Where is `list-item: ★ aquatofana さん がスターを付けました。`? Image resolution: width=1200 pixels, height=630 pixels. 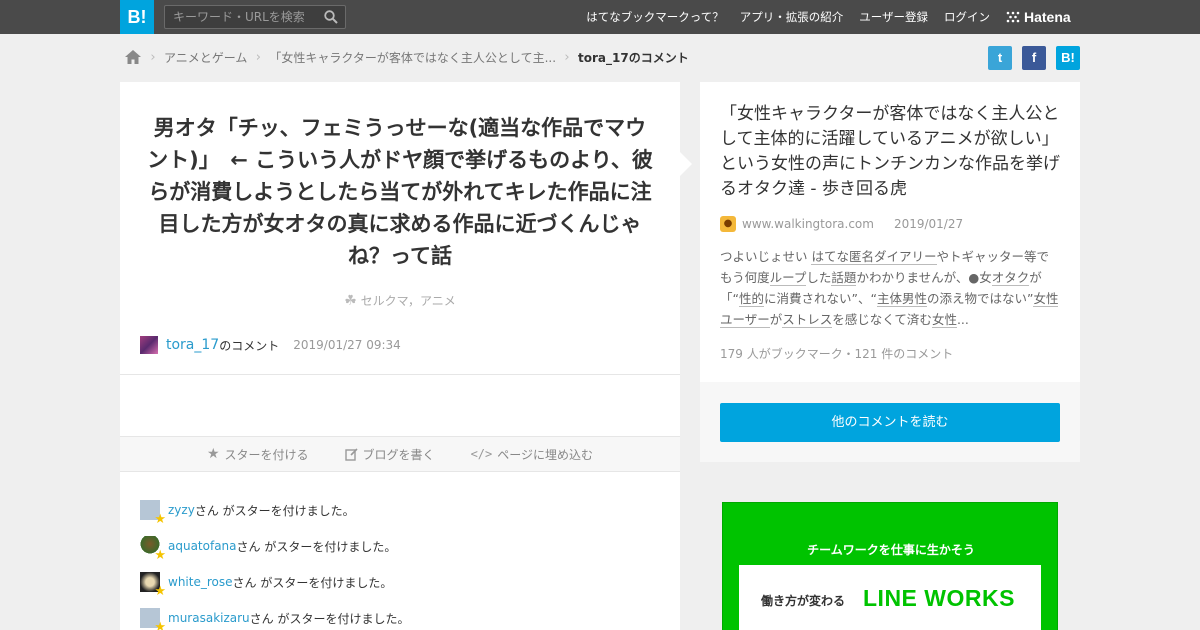 list-item: ★ aquatofana さん がスターを付けました。 is located at coordinates (275, 546).